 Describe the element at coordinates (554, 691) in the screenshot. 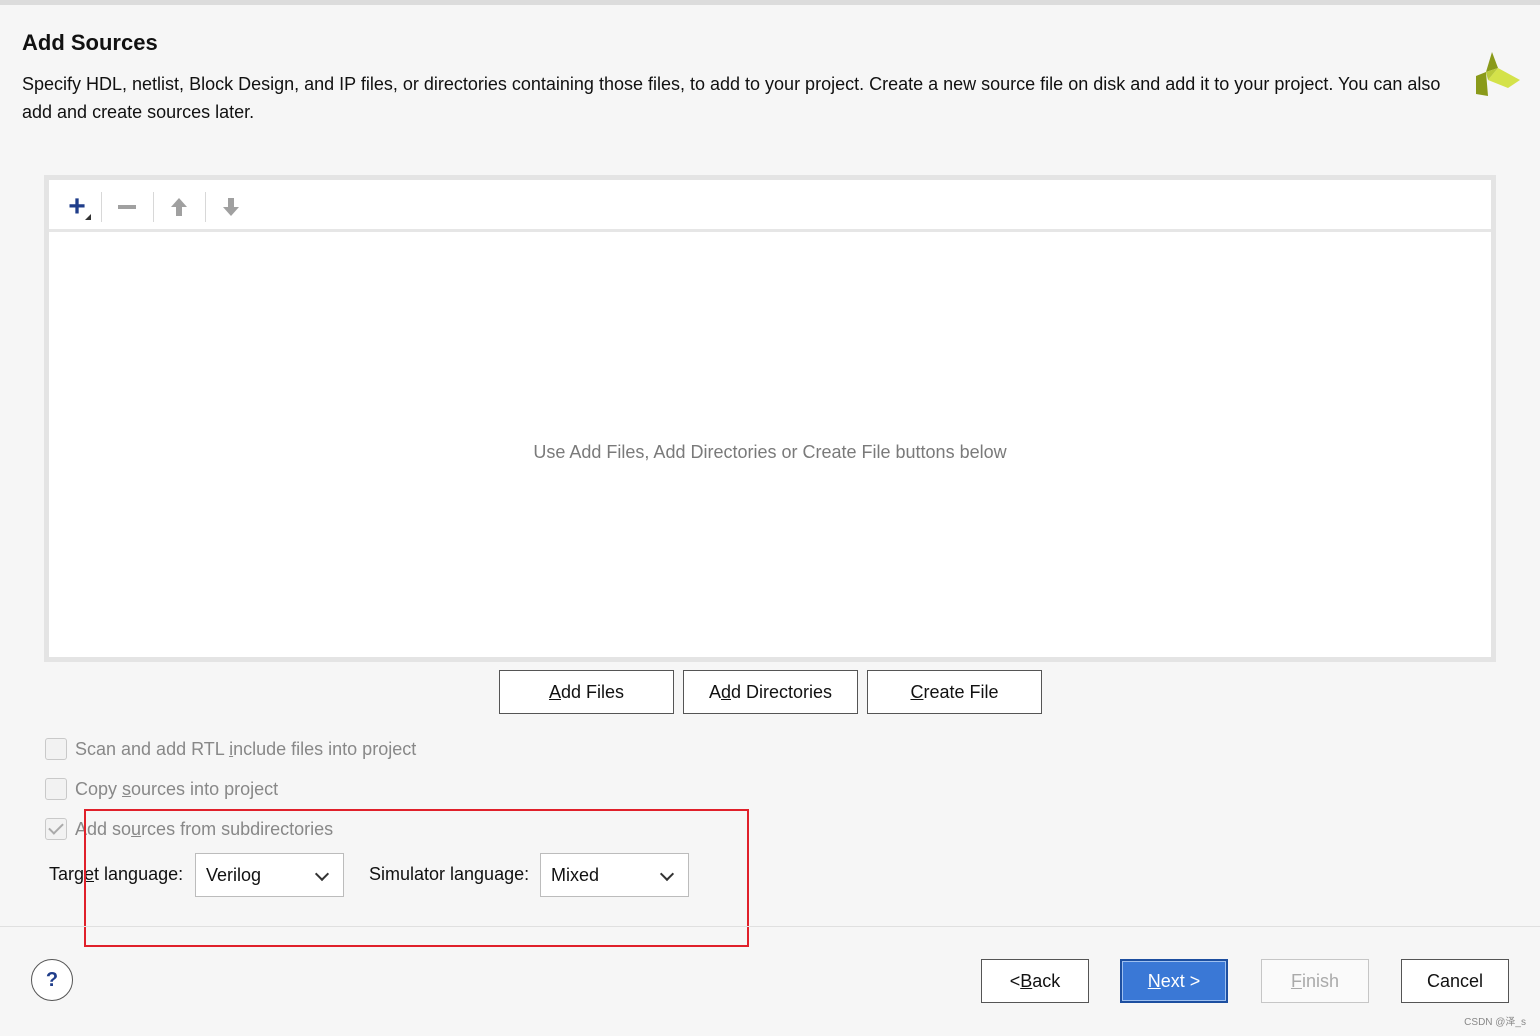

I see `mnemonic-key: A` at that location.